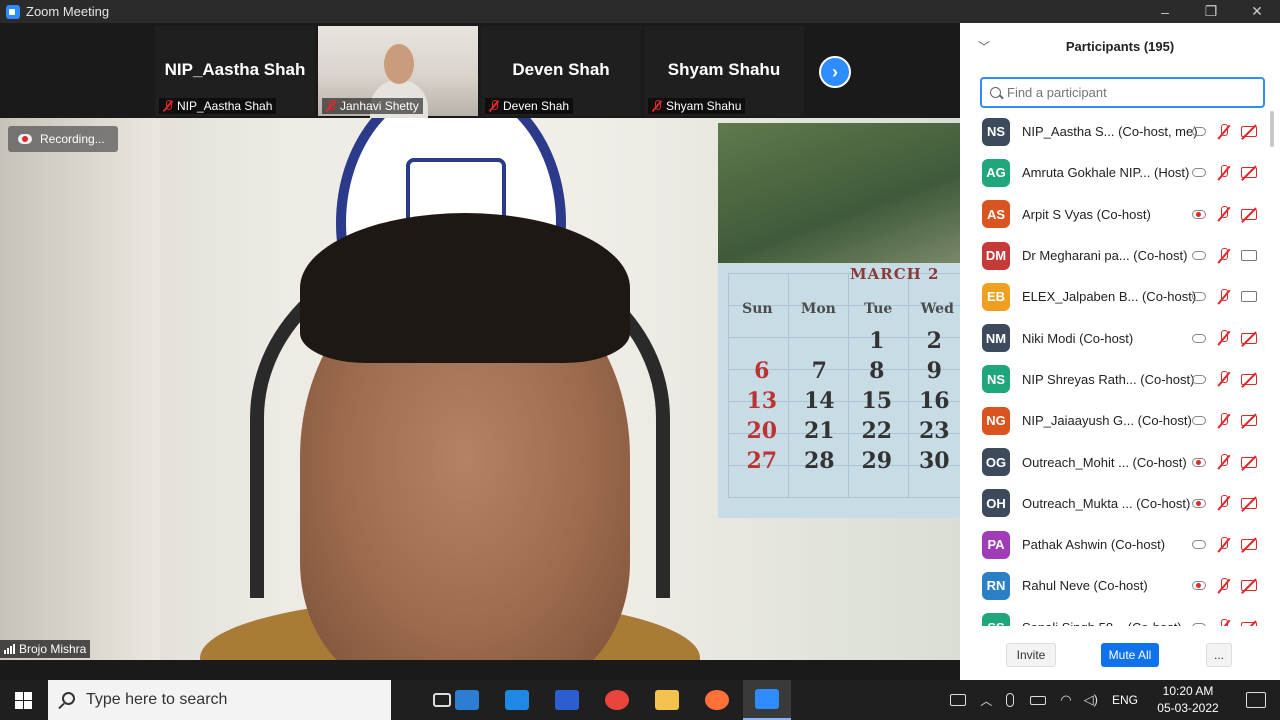 This screenshot has width=1280, height=720. Describe the element at coordinates (1091, 700) in the screenshot. I see `volume-icon: ◁)` at that location.